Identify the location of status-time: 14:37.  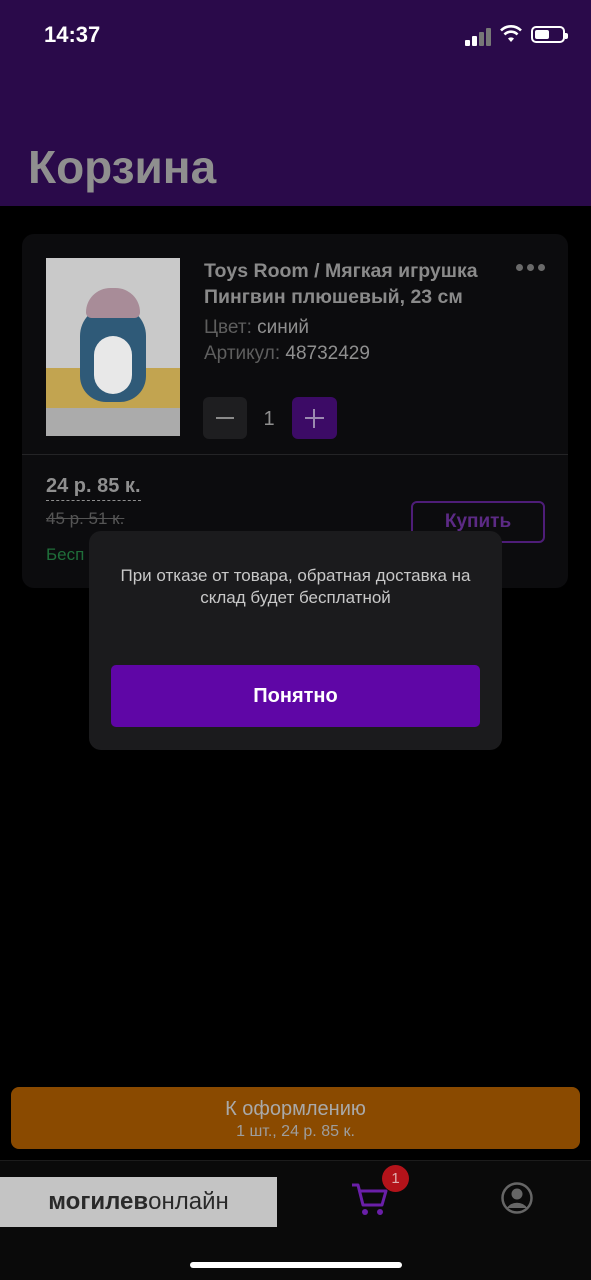
(72, 34).